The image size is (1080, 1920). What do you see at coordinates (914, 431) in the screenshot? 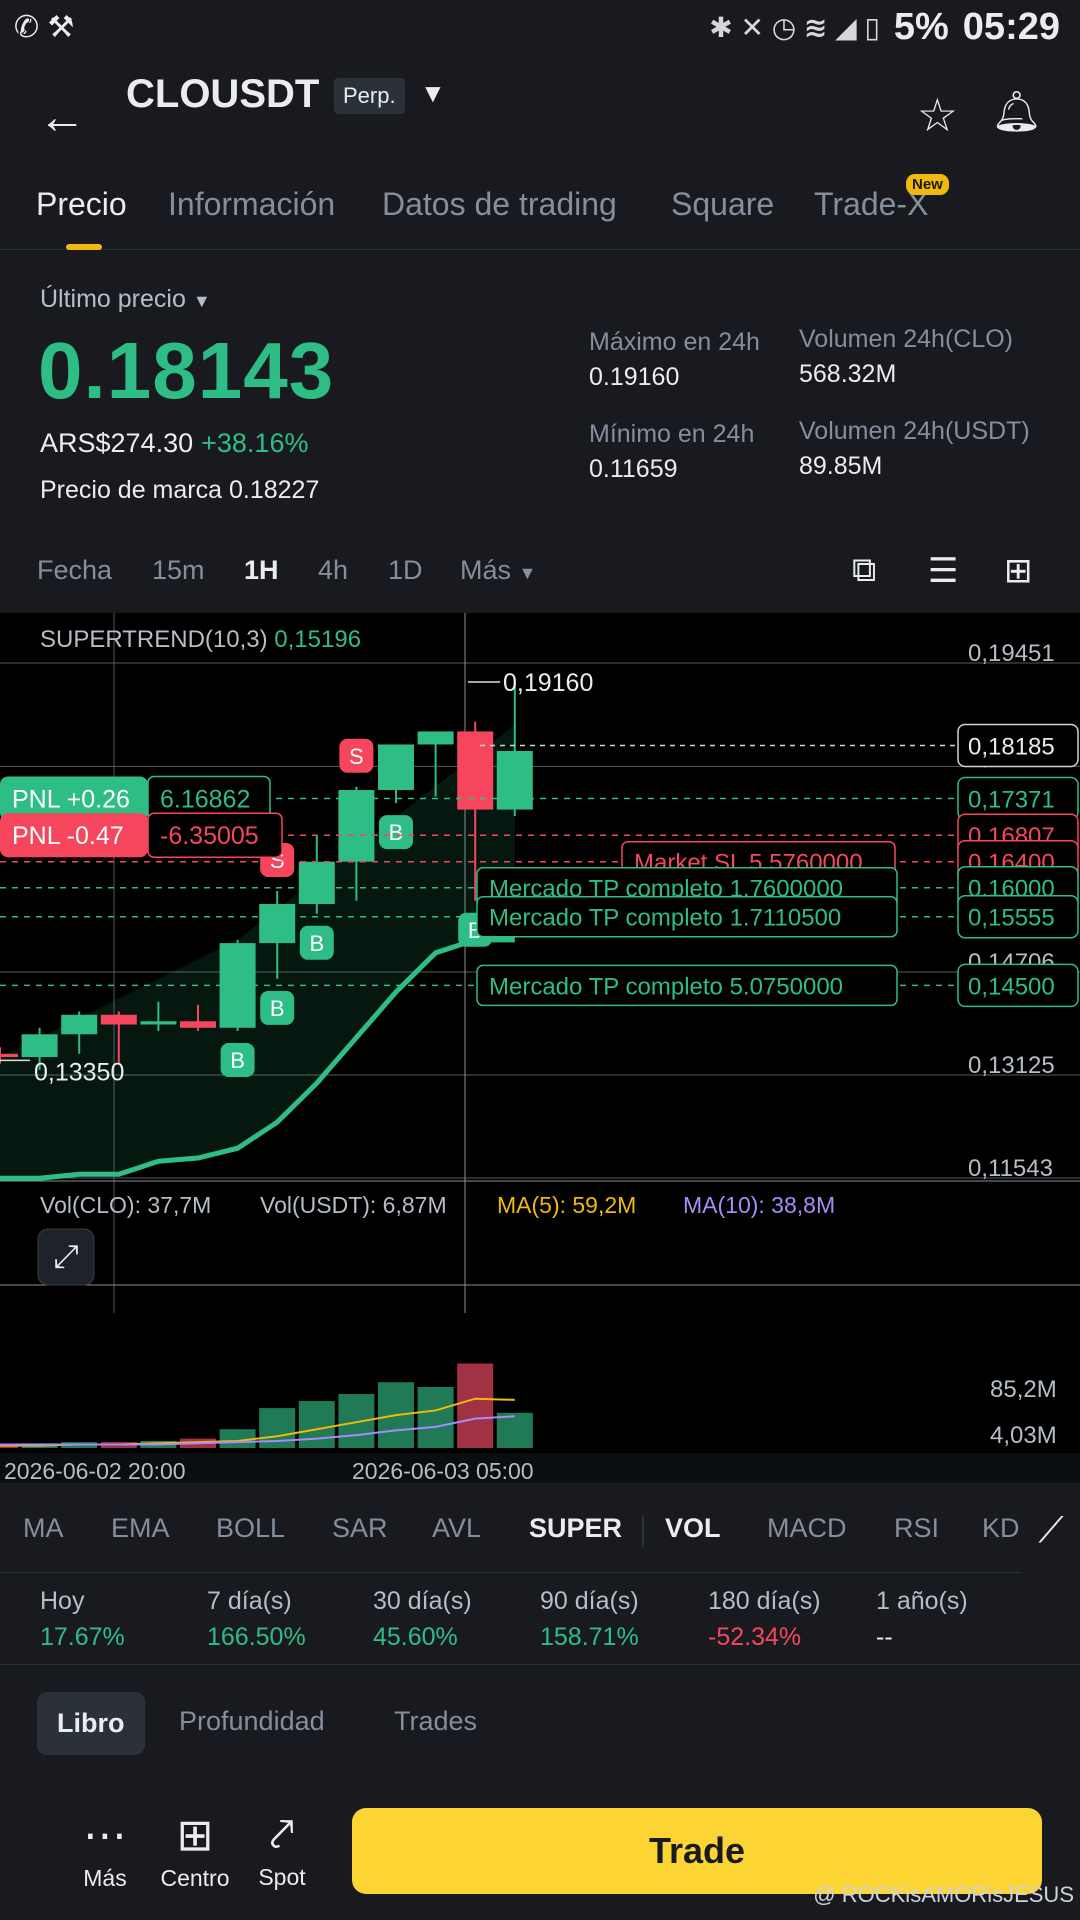
I see `vol-quote-label: Volumen 24h(USDT)` at bounding box center [914, 431].